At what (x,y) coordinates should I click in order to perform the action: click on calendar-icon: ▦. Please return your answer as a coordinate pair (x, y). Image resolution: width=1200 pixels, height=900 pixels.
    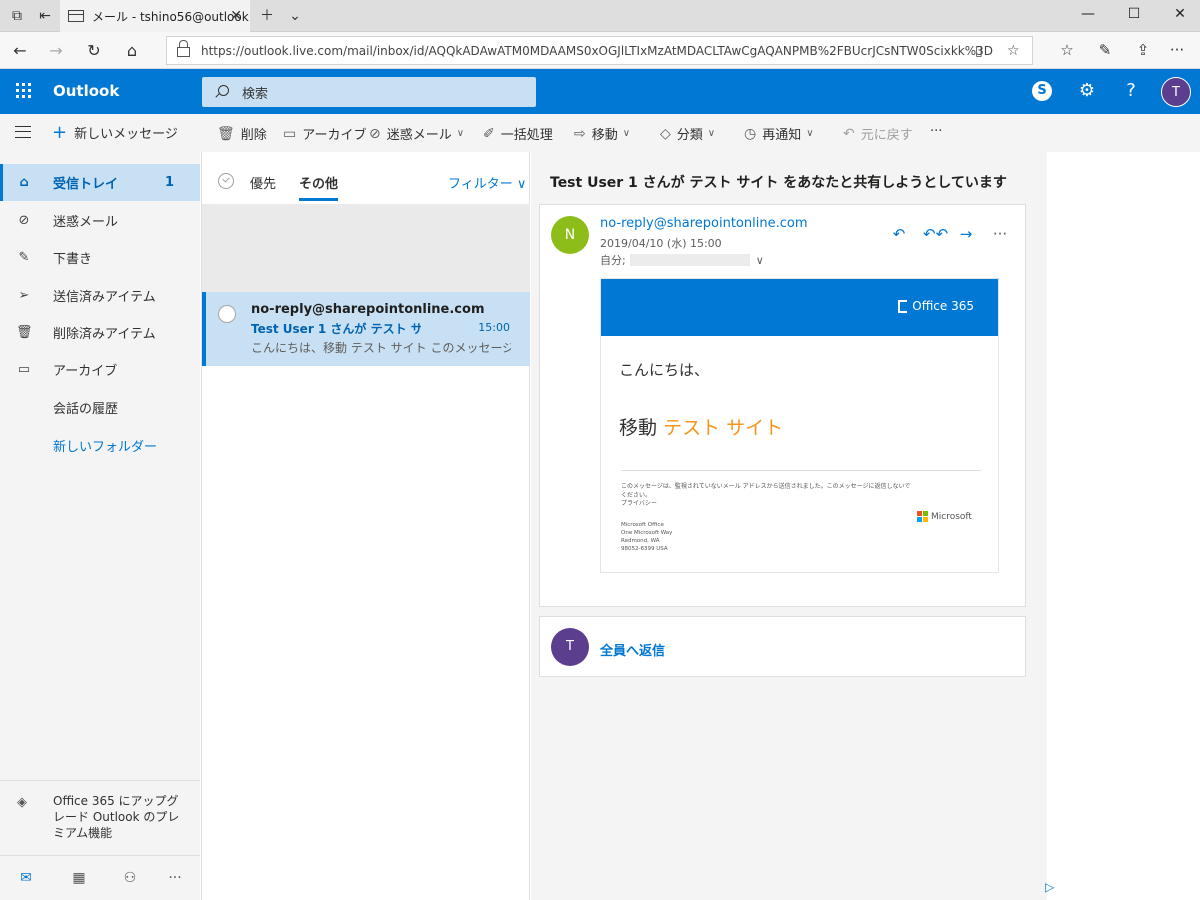
    Looking at the image, I should click on (79, 878).